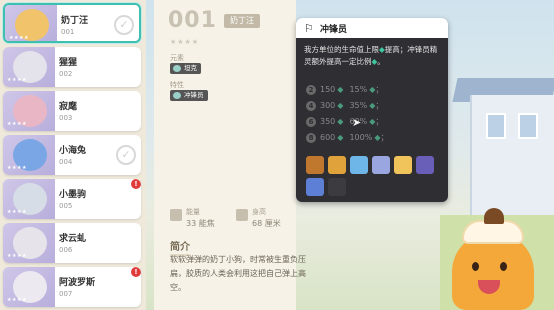 The height and width of the screenshot is (310, 554). I want to click on bonus-tier-row: 6 350 ◆ 60% ◆；, so click(344, 121).